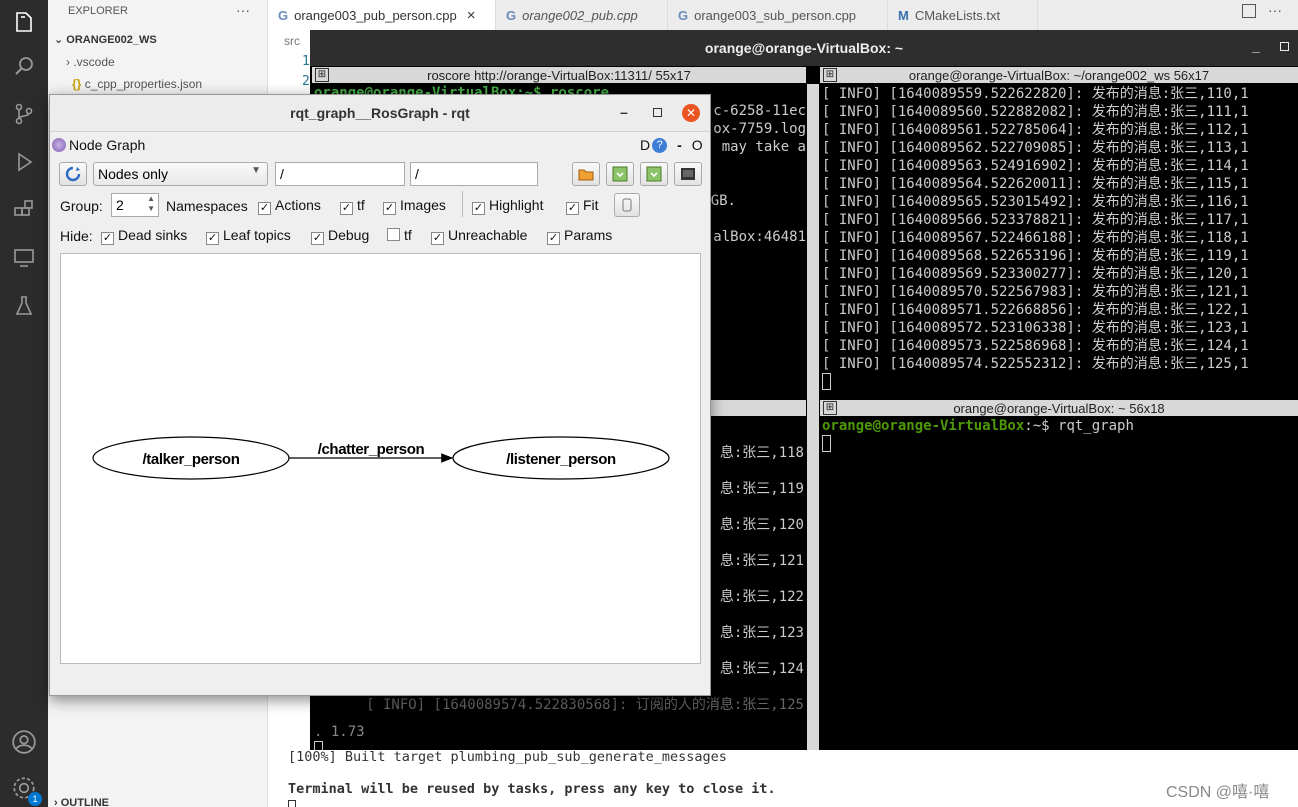  I want to click on highlight-checkbox: ✓ Highlight, so click(507, 206).